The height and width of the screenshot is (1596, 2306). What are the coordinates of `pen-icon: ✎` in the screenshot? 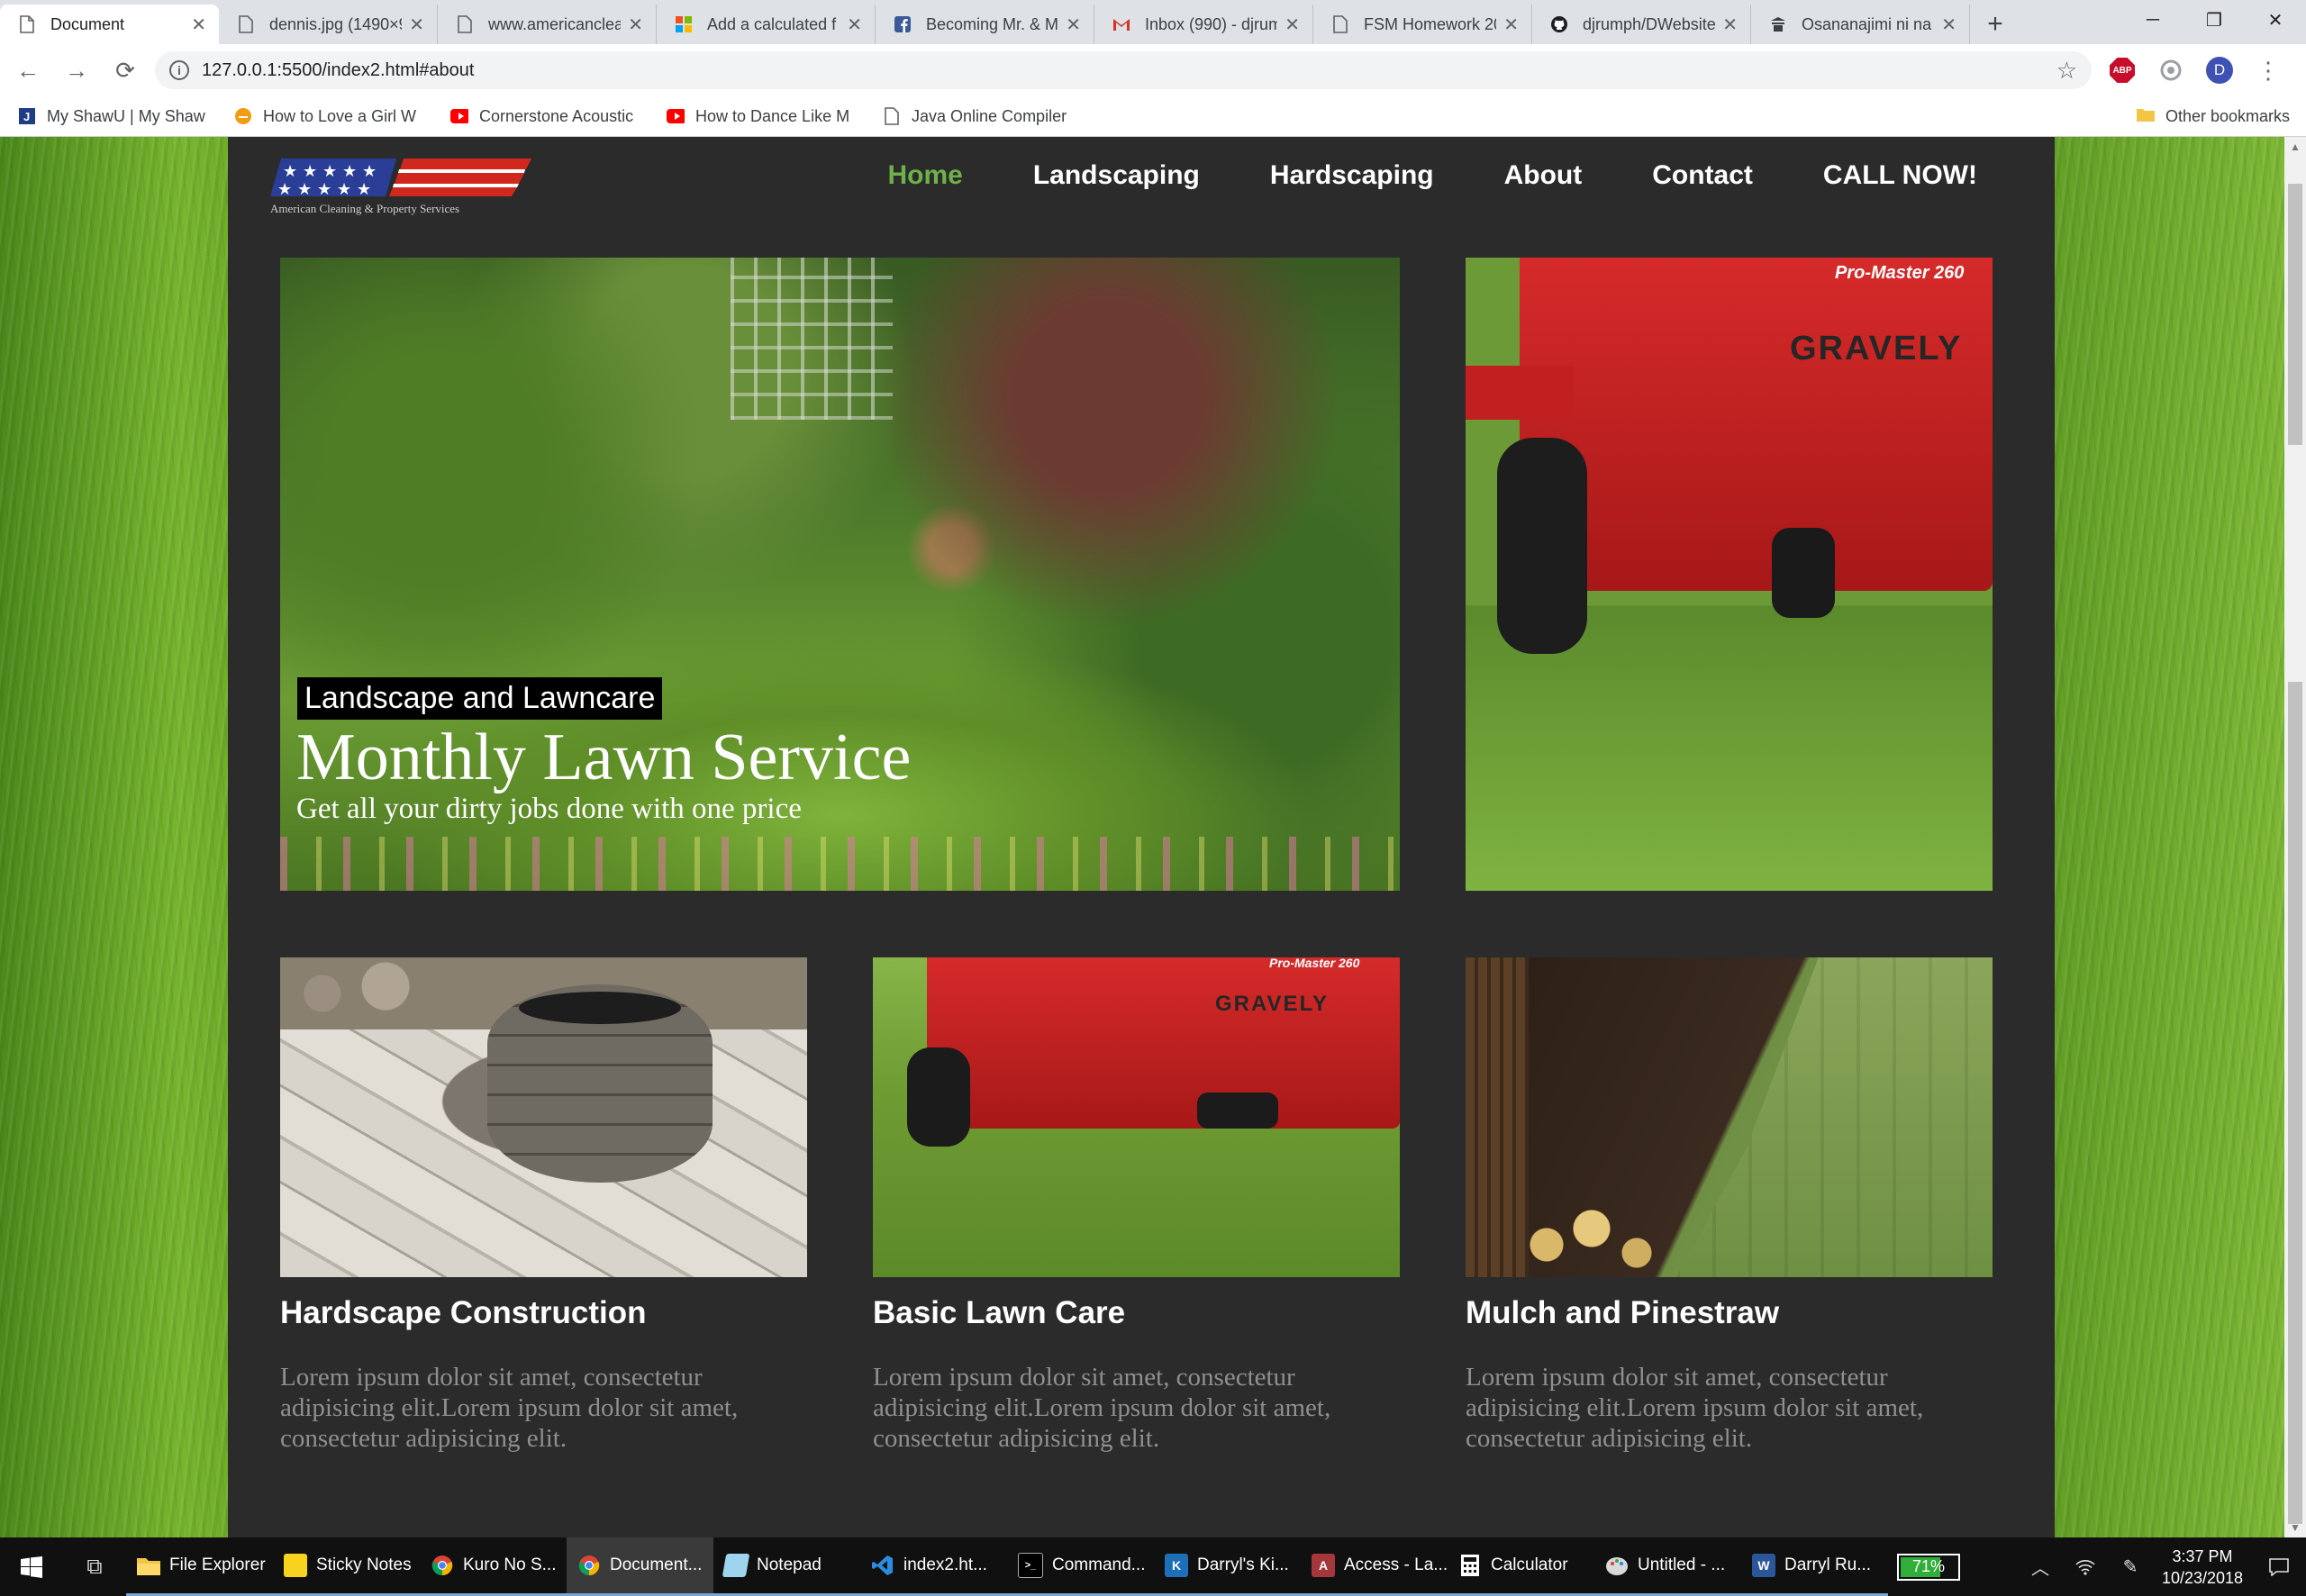 It's located at (2130, 1566).